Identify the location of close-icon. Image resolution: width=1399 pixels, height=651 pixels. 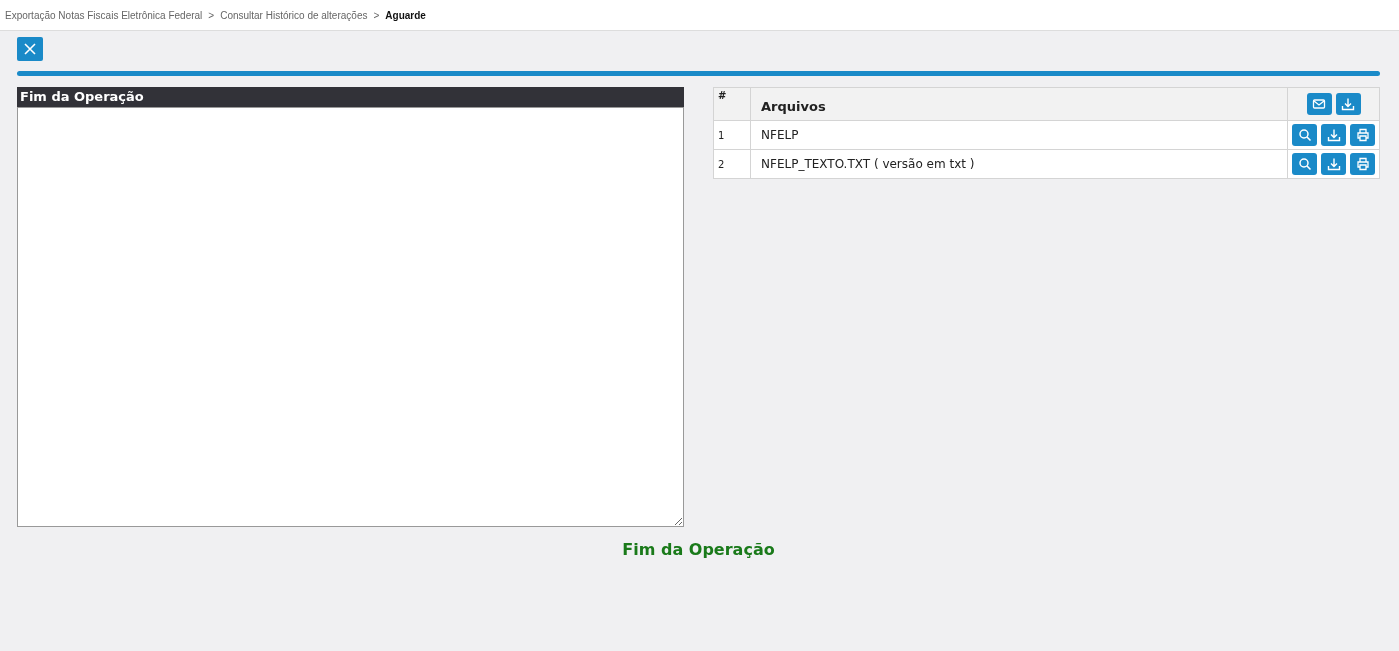
(30, 49).